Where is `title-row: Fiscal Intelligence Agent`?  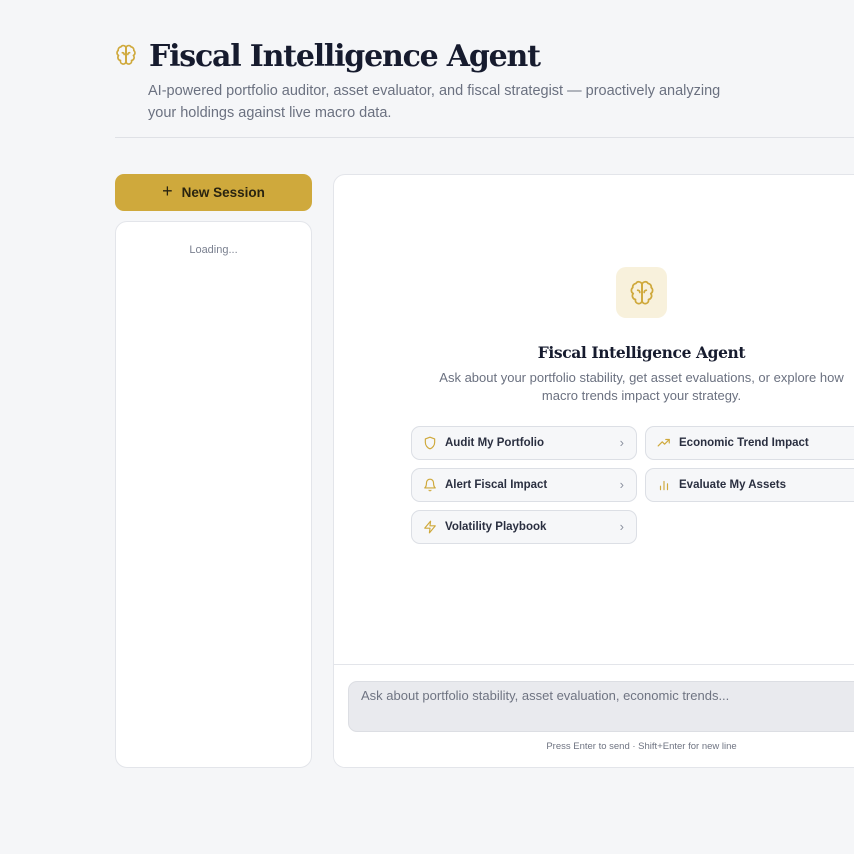 title-row: Fiscal Intelligence Agent is located at coordinates (484, 56).